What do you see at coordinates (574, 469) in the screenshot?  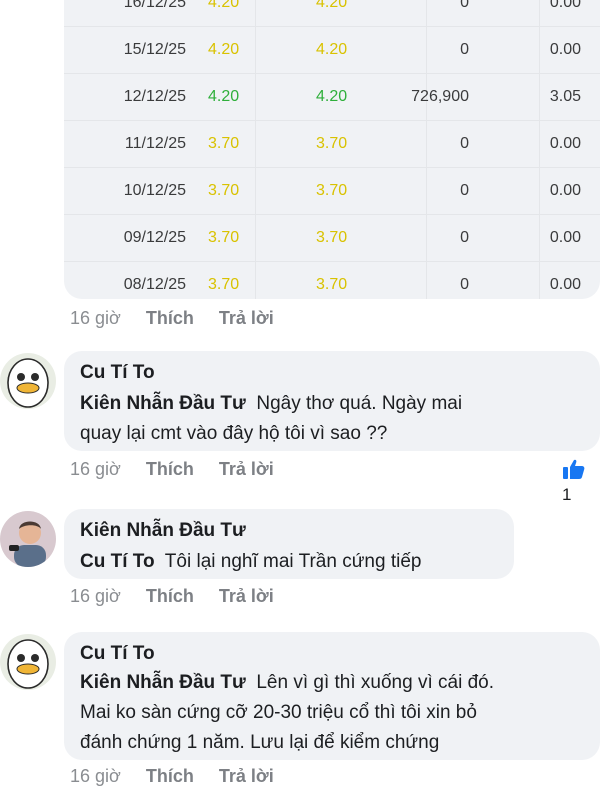 I see `thumbs-up-icon` at bounding box center [574, 469].